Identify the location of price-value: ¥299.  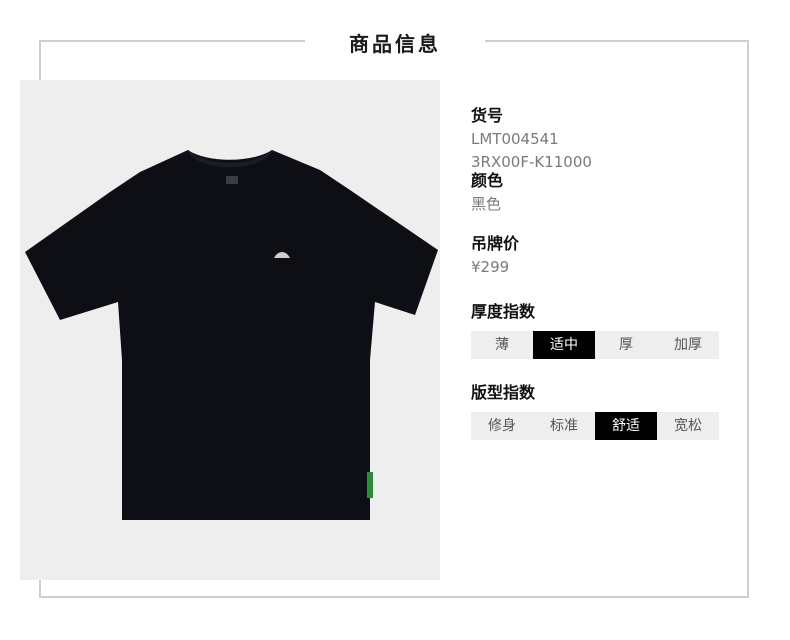
(490, 267).